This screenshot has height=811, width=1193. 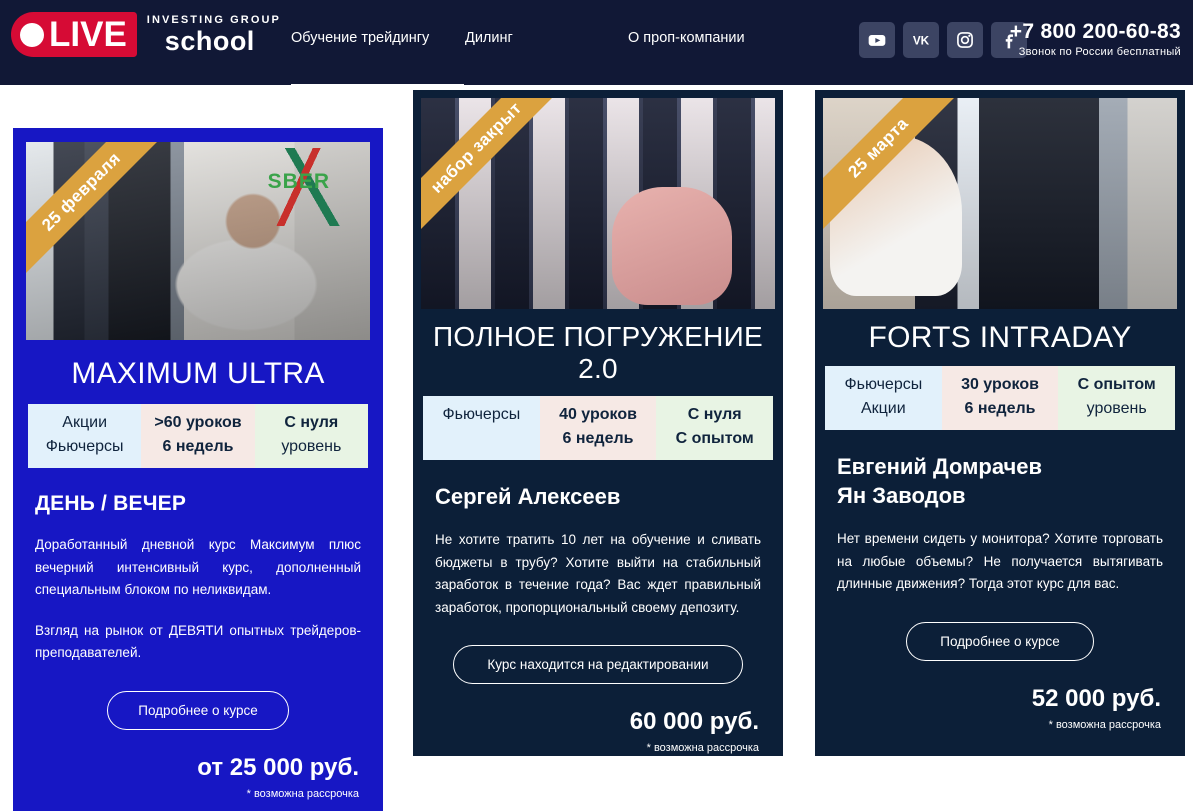 I want to click on course-price: 52 000 руб., so click(x=1096, y=698).